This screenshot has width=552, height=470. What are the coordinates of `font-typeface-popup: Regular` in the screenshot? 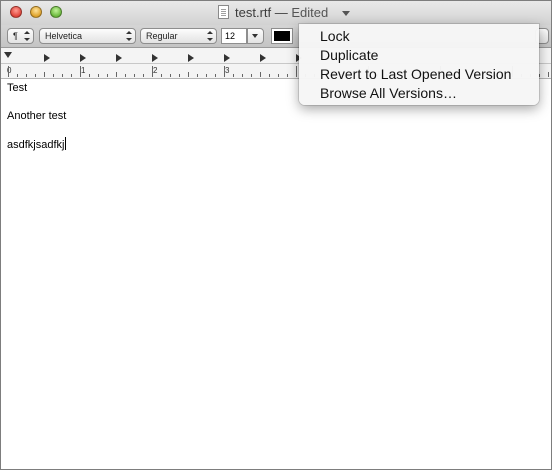 It's located at (178, 36).